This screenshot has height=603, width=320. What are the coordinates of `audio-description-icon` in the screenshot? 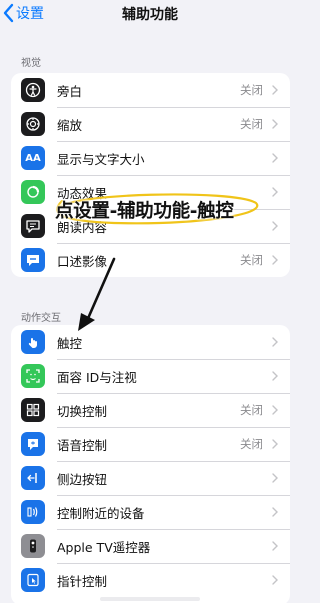 It's located at (33, 260).